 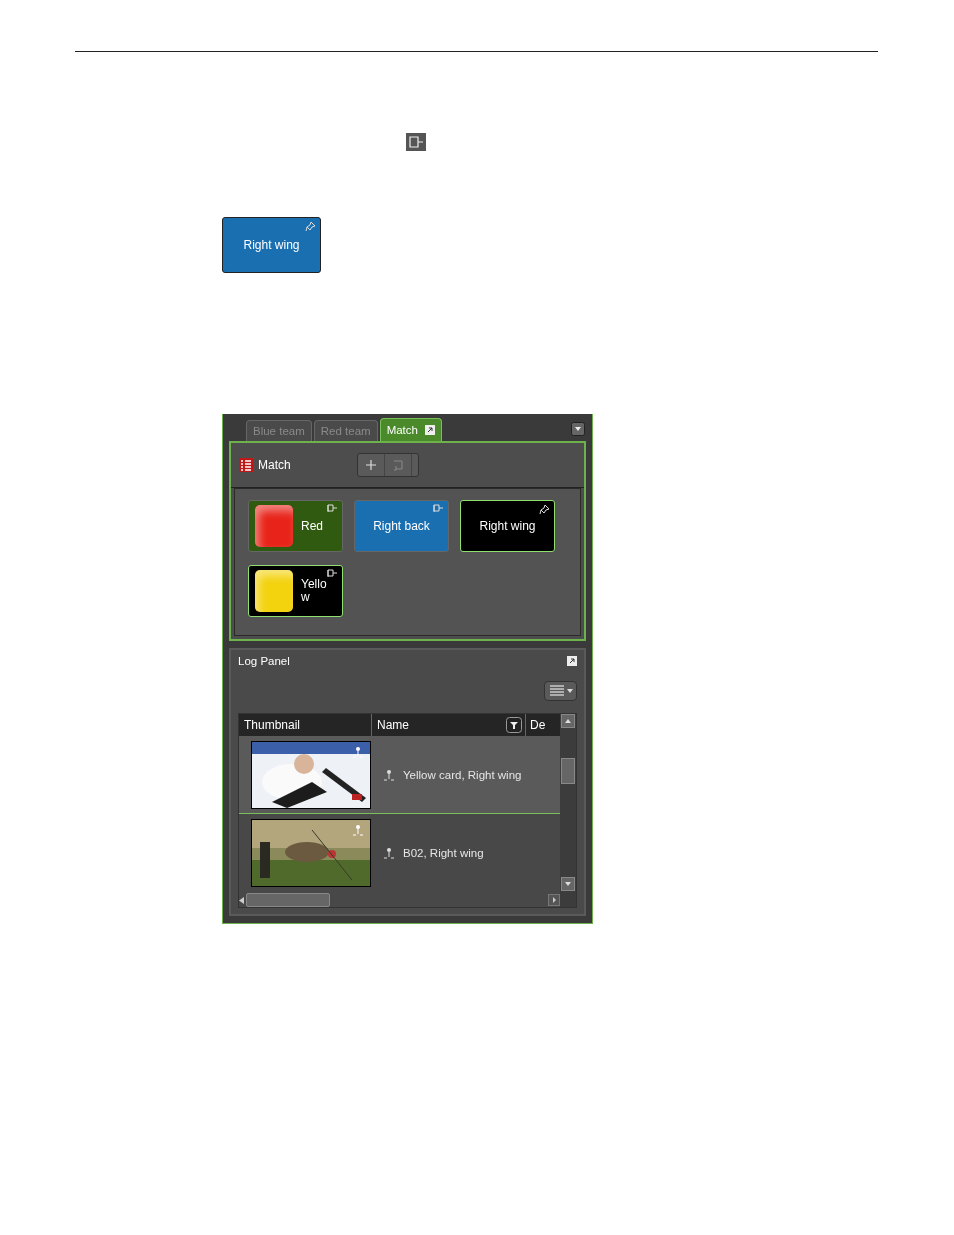 What do you see at coordinates (399, 775) in the screenshot?
I see `table-row: Yellow card, Right wing` at bounding box center [399, 775].